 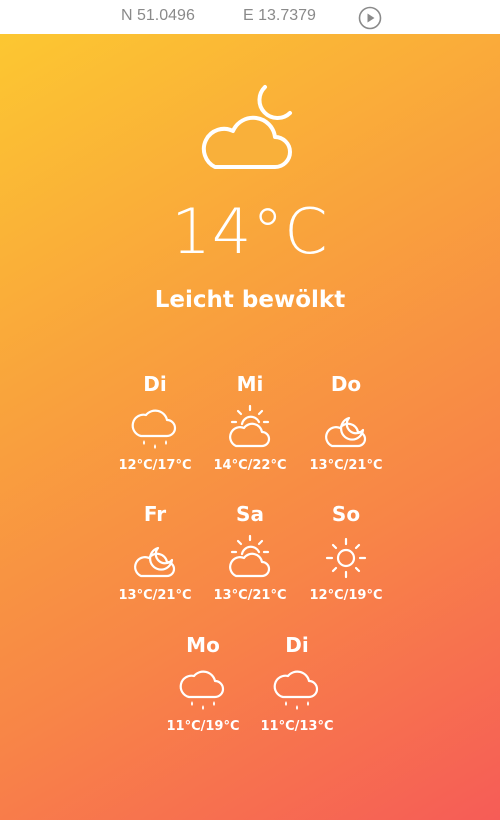 I want to click on current-temperature: 14°C, so click(x=250, y=231).